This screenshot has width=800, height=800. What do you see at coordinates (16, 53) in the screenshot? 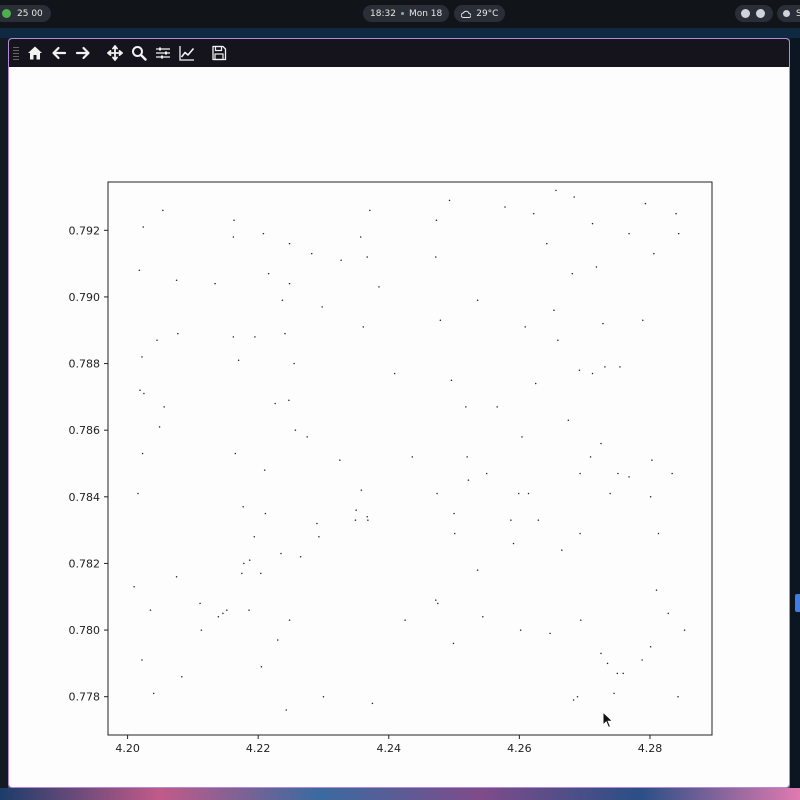
I see `toolbar-grip` at bounding box center [16, 53].